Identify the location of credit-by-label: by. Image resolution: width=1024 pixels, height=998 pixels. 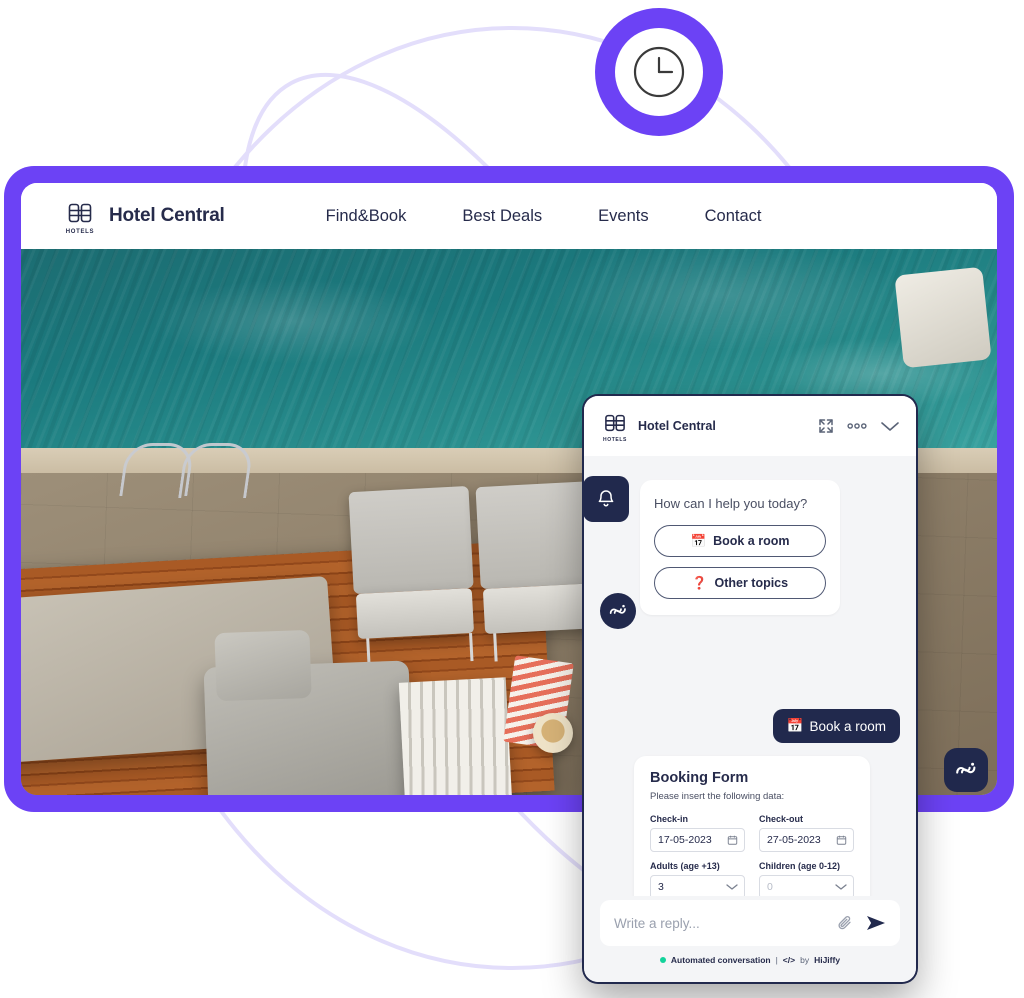
(805, 960).